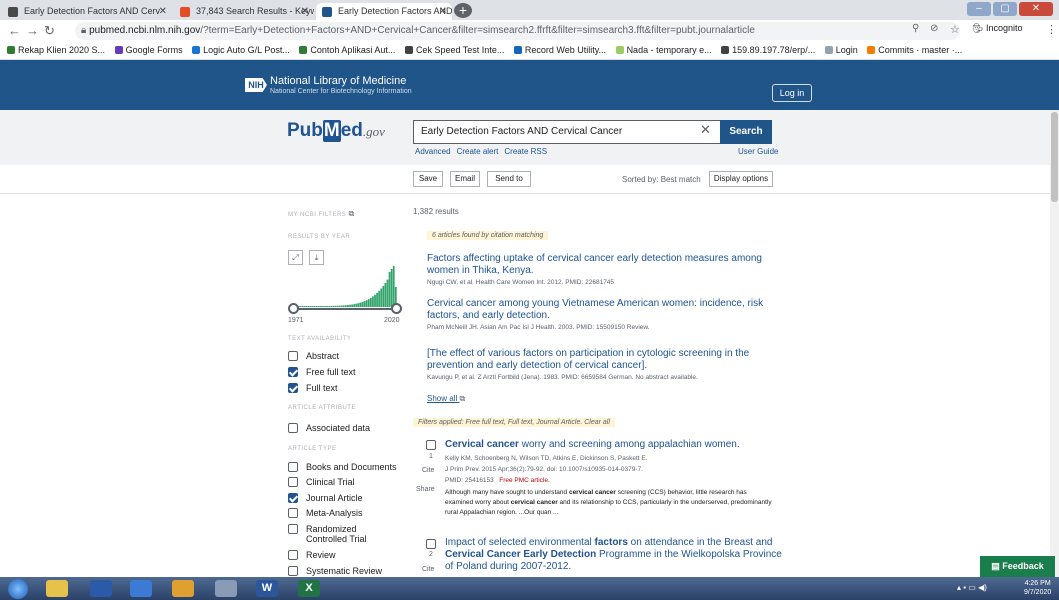 This screenshot has width=1059, height=600. Describe the element at coordinates (525, 151) in the screenshot. I see `create-rss-link: Create RSS` at that location.